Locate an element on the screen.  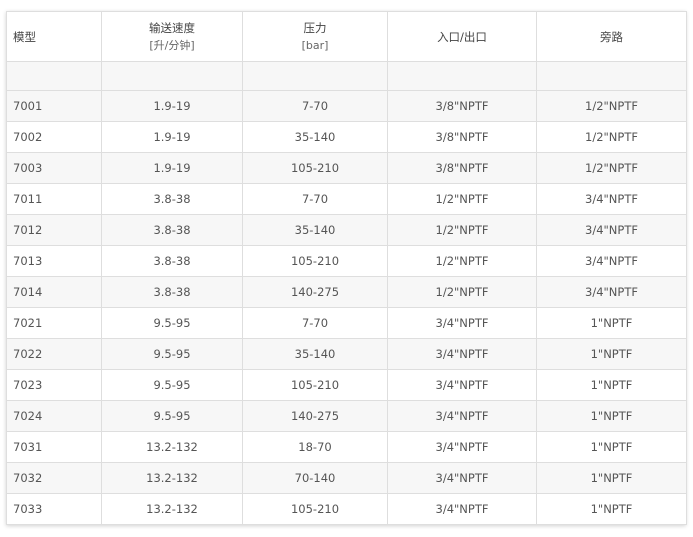
header-flow-rate-unit: [升/分钟] is located at coordinates (172, 45).